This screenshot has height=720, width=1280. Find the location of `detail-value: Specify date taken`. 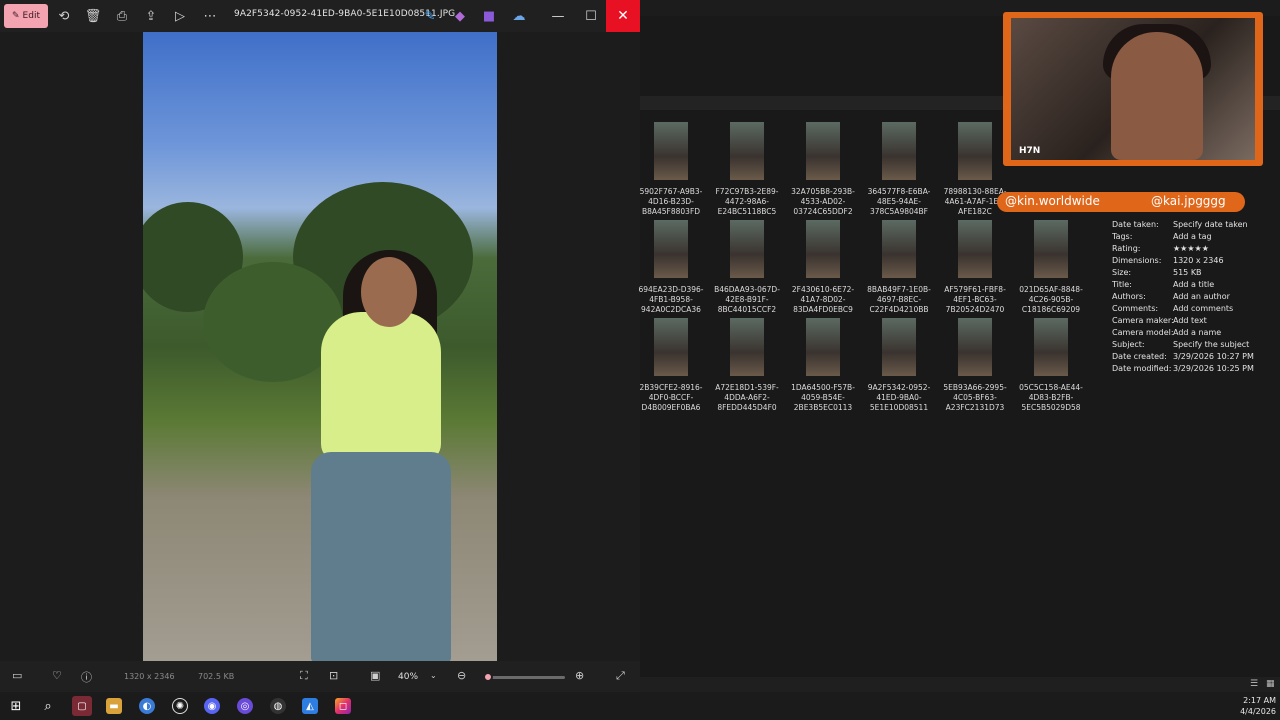

detail-value: Specify date taken is located at coordinates (1210, 224).